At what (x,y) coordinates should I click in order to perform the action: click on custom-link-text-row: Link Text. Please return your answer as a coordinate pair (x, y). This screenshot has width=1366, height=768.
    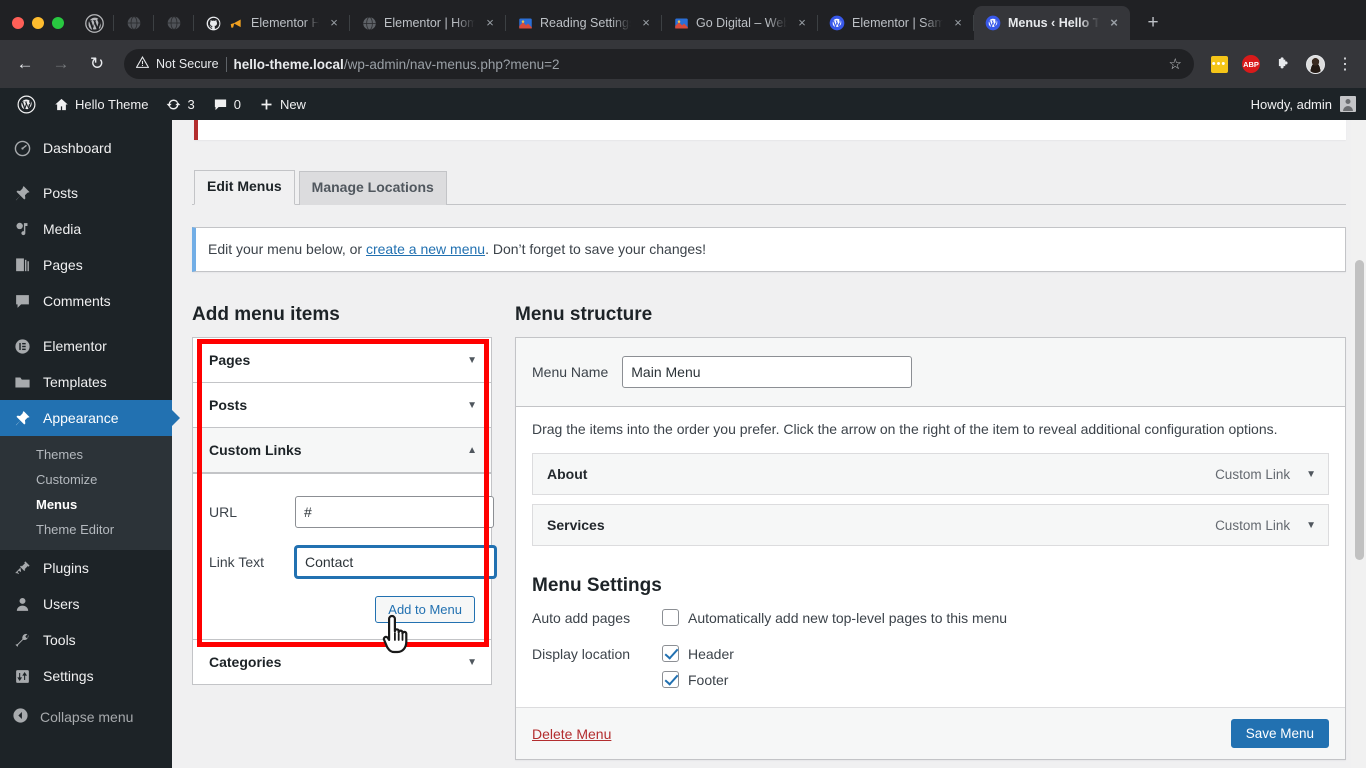
    Looking at the image, I should click on (352, 562).